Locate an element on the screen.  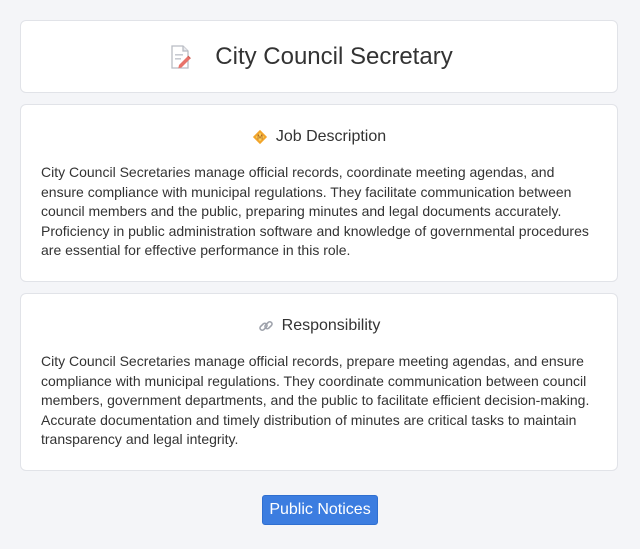
document-edit-icon is located at coordinates (181, 57).